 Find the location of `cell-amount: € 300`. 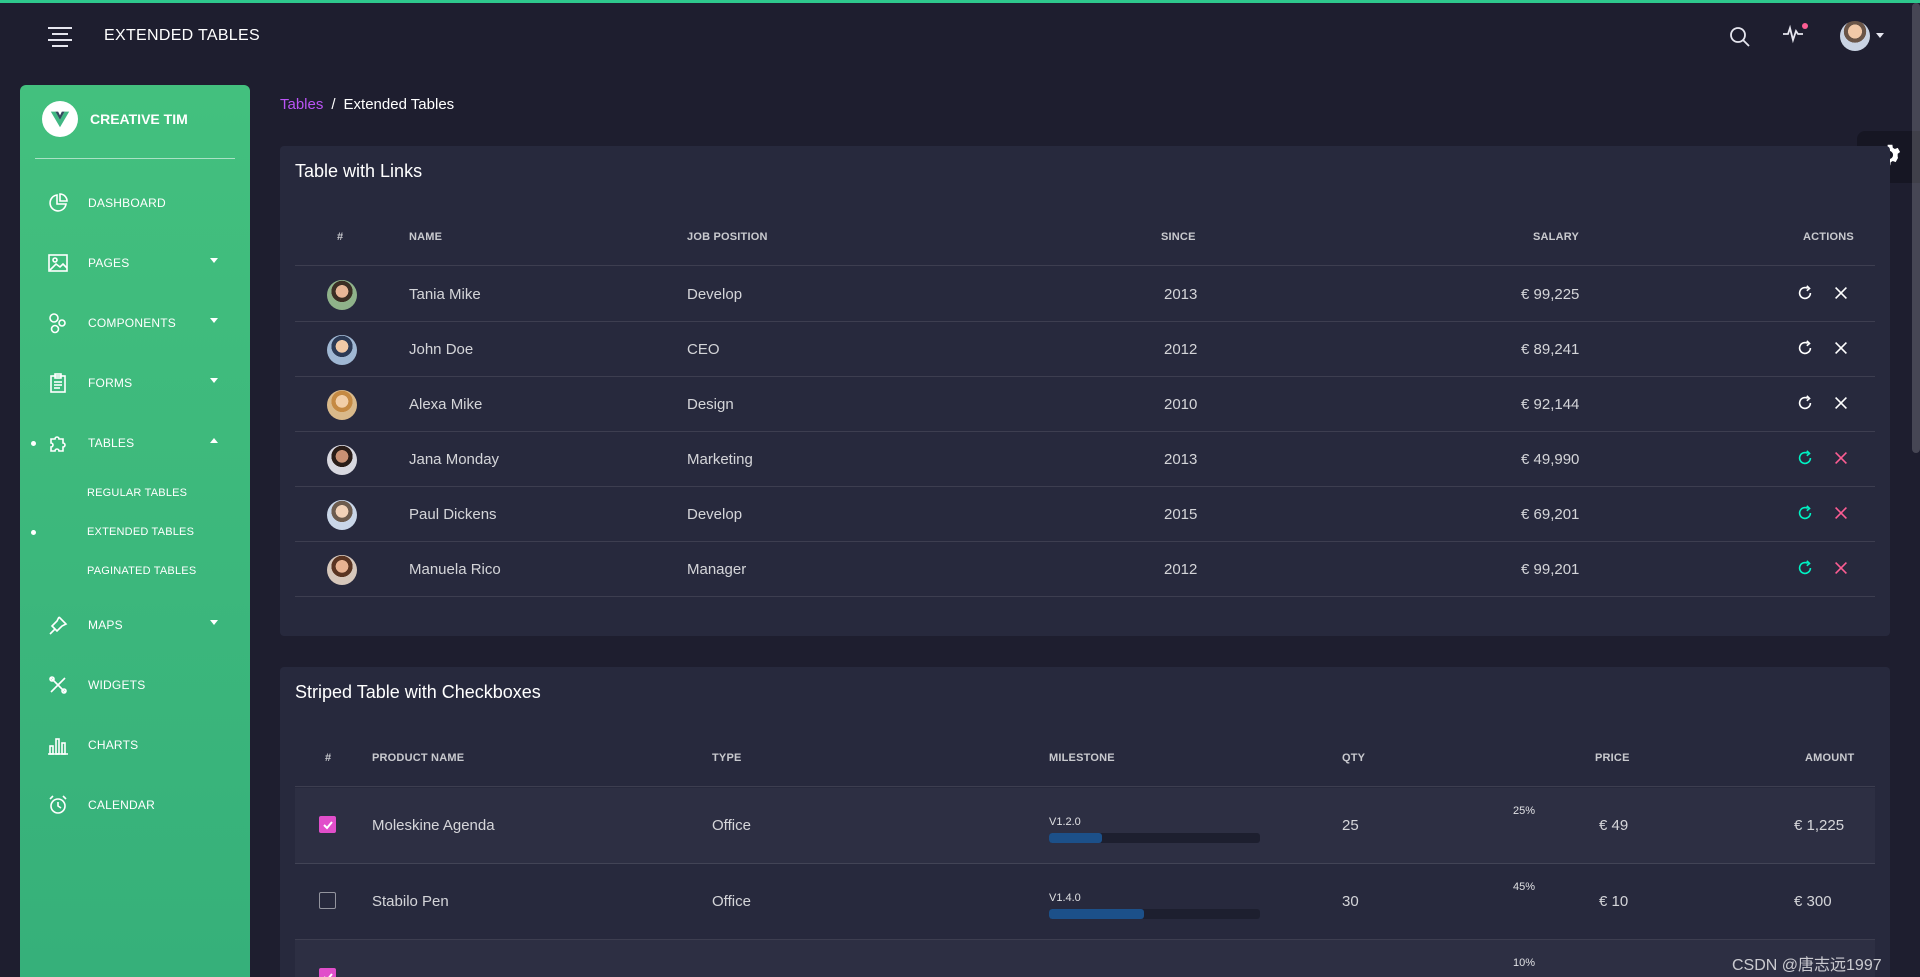

cell-amount: € 300 is located at coordinates (1813, 901).